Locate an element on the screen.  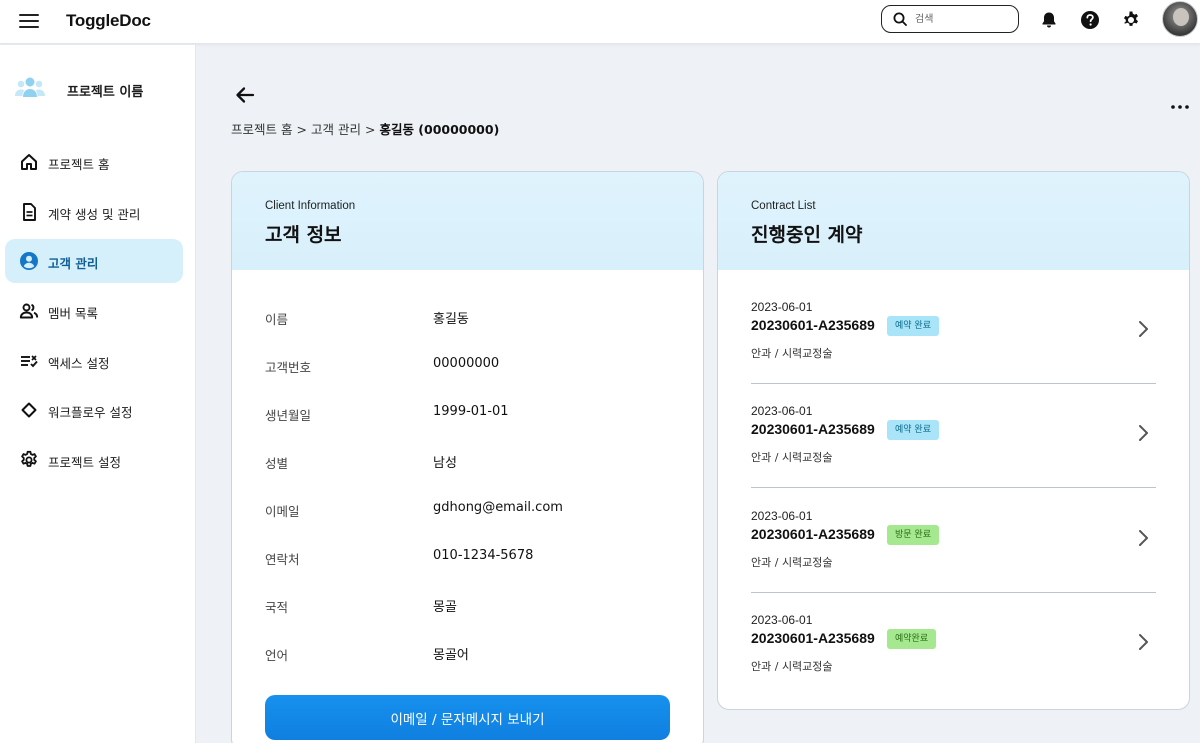
info-label: 국적 is located at coordinates (277, 607).